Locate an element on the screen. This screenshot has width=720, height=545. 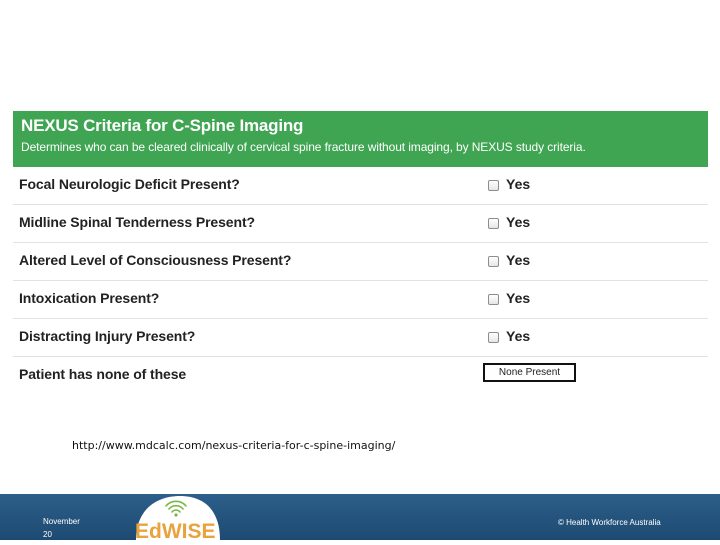
criteria-row-intoxication: Intoxication Present? Yes is located at coordinates (360, 300).